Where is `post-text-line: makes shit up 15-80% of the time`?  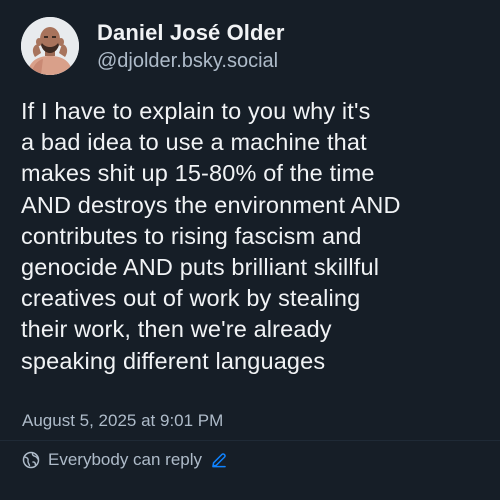
post-text-line: makes shit up 15-80% of the time is located at coordinates (198, 173).